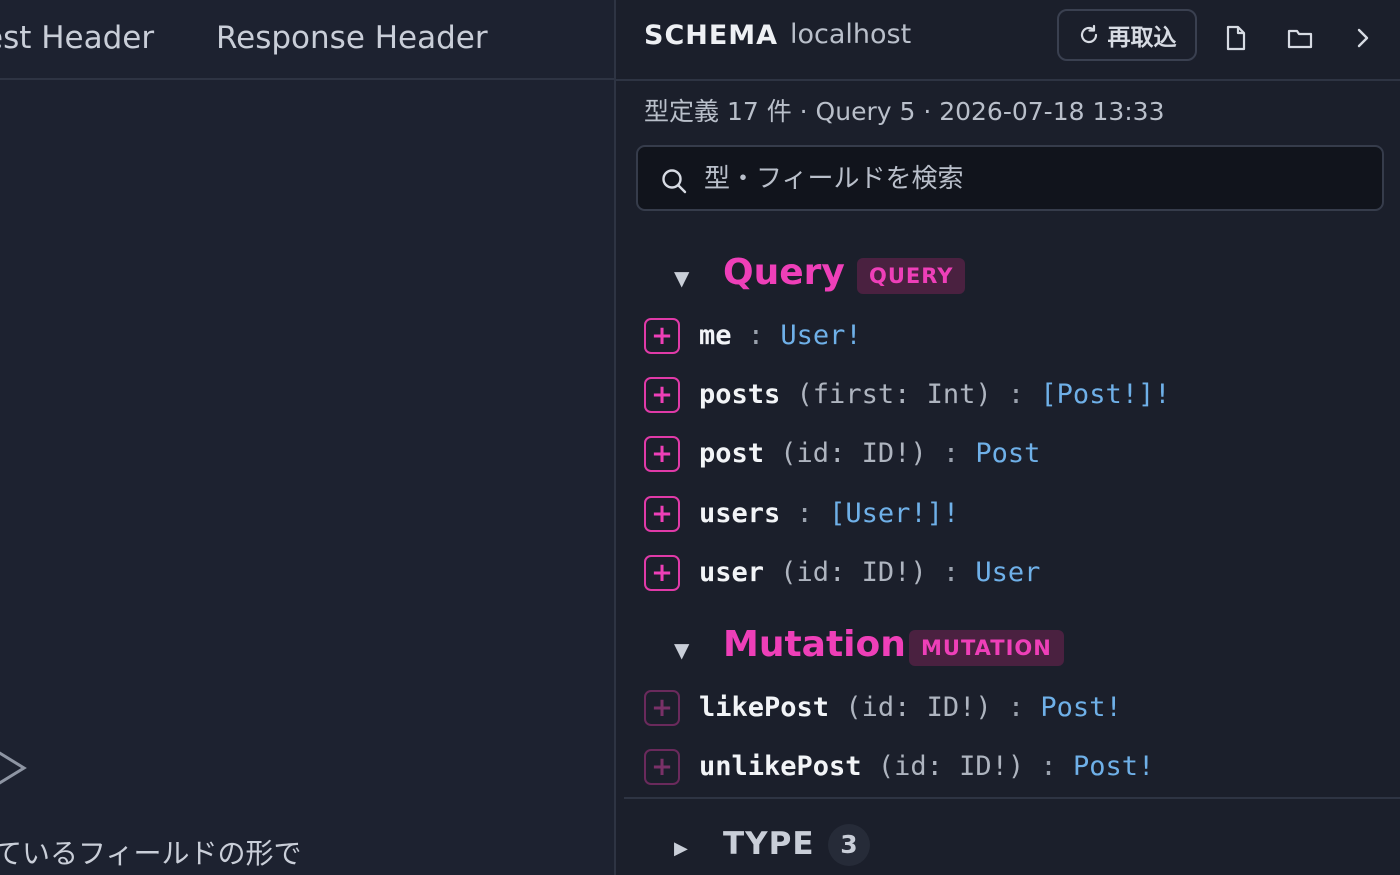  I want to click on schema-meta: 型定義 17 件 · Query 5 · 2026-07-18 13:33, so click(904, 111).